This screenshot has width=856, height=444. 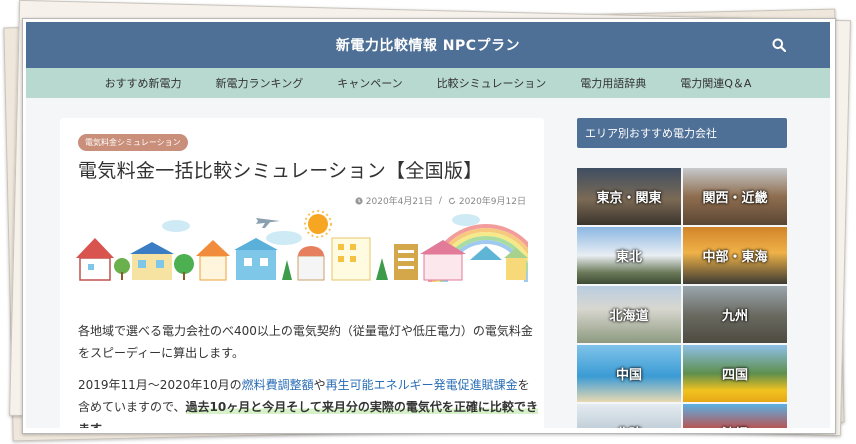 I want to click on area-label: 四国, so click(x=734, y=375).